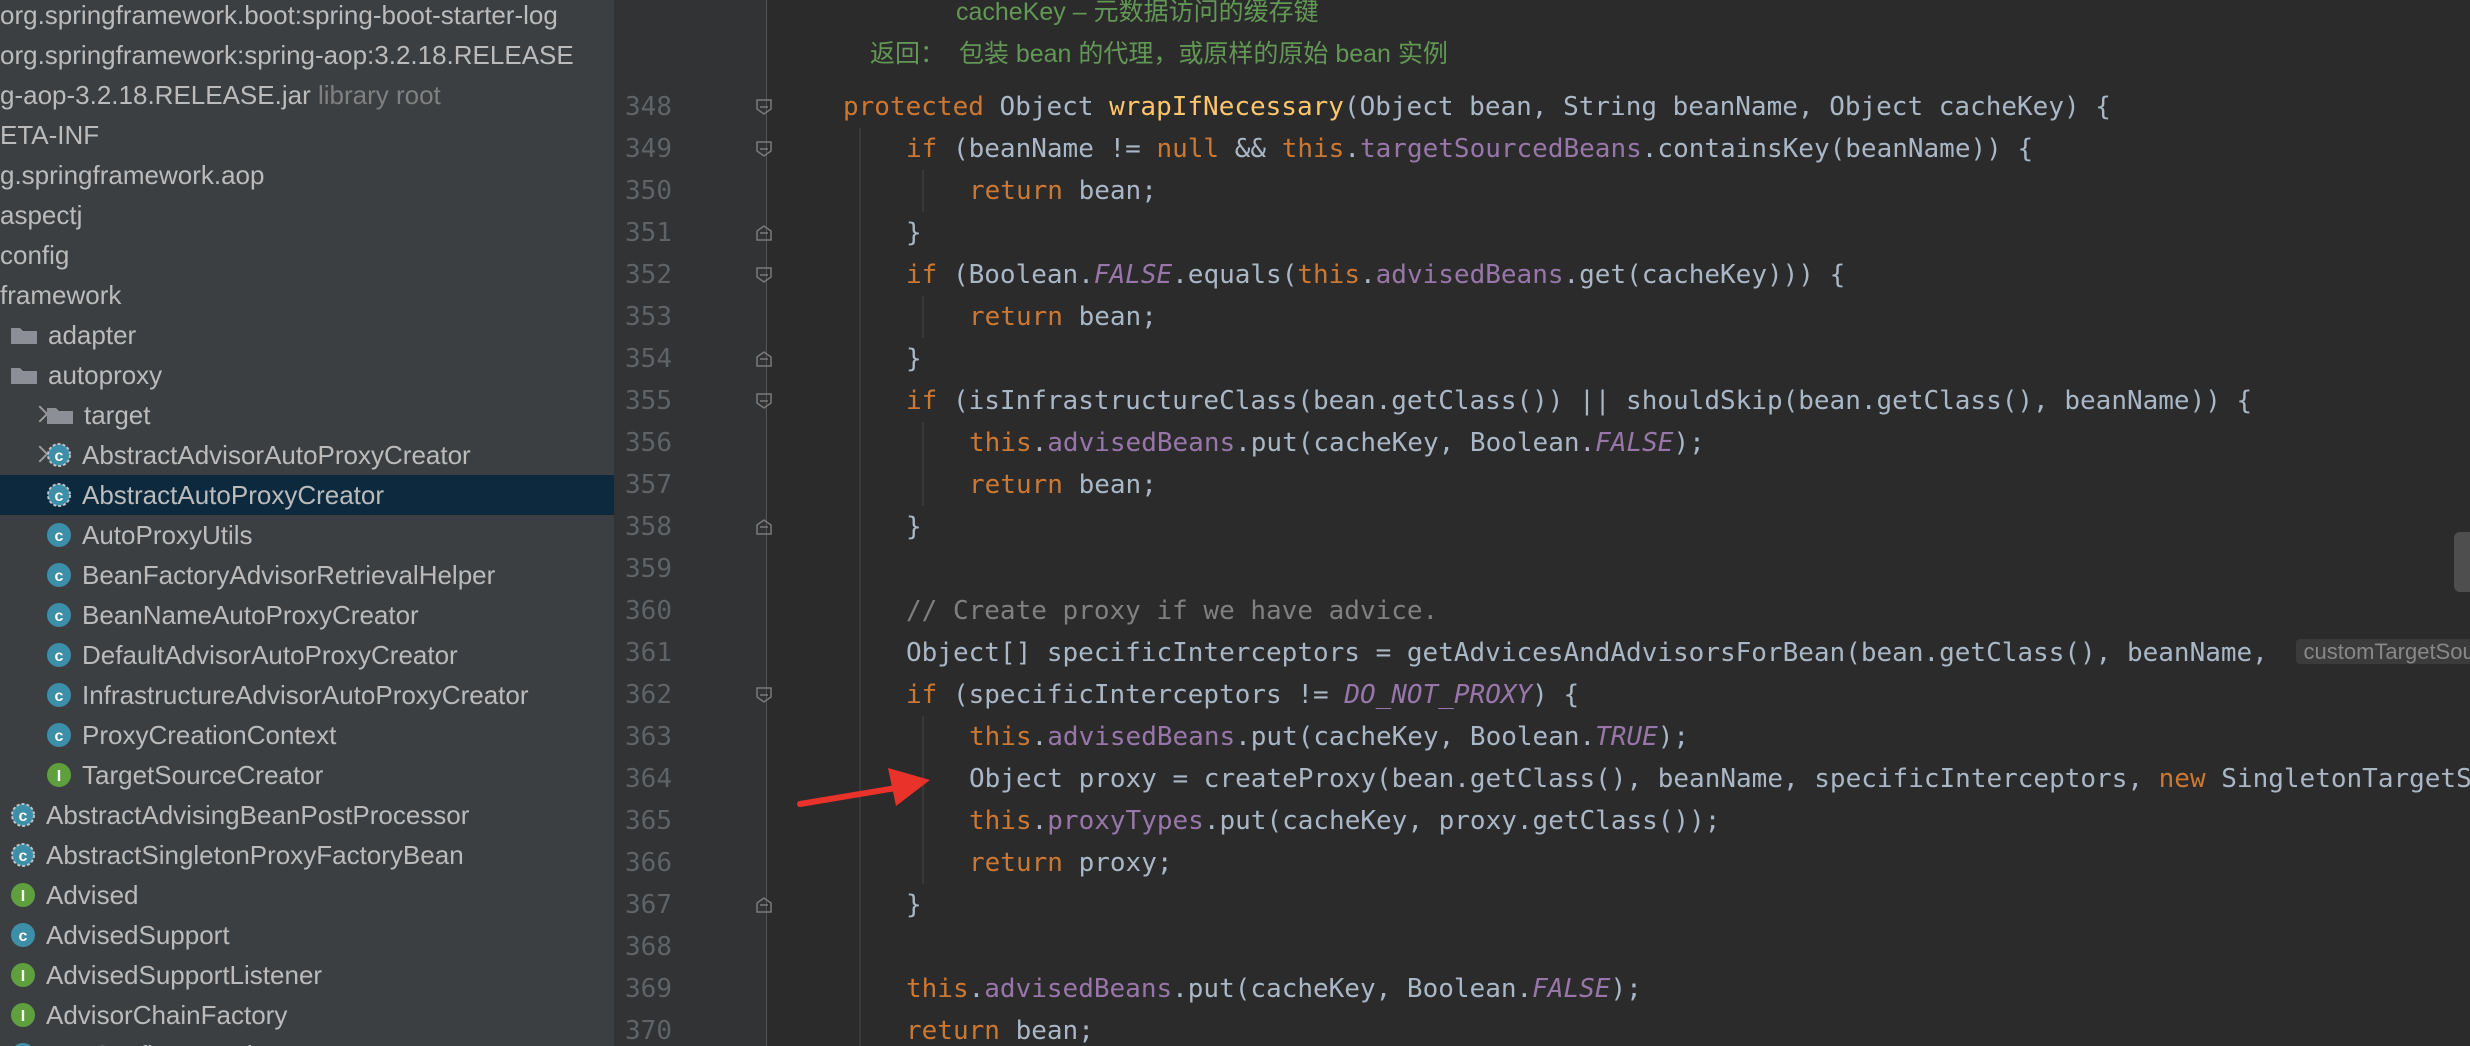 This screenshot has width=2470, height=1046. What do you see at coordinates (307, 775) in the screenshot?
I see `tree-item: I TargetSourceCreator` at bounding box center [307, 775].